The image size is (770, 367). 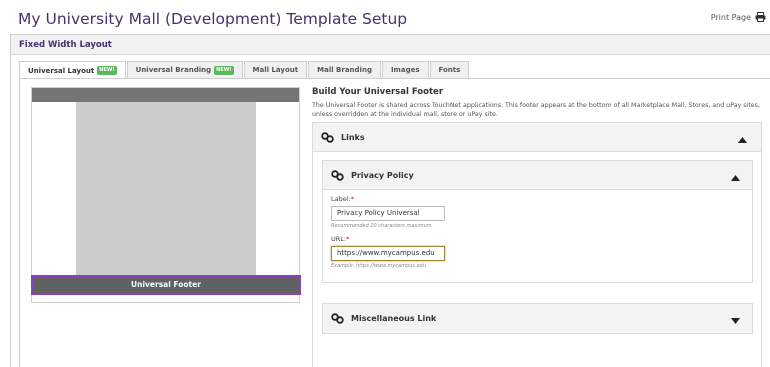 I want to click on label-field-label: Label:*, so click(x=541, y=199).